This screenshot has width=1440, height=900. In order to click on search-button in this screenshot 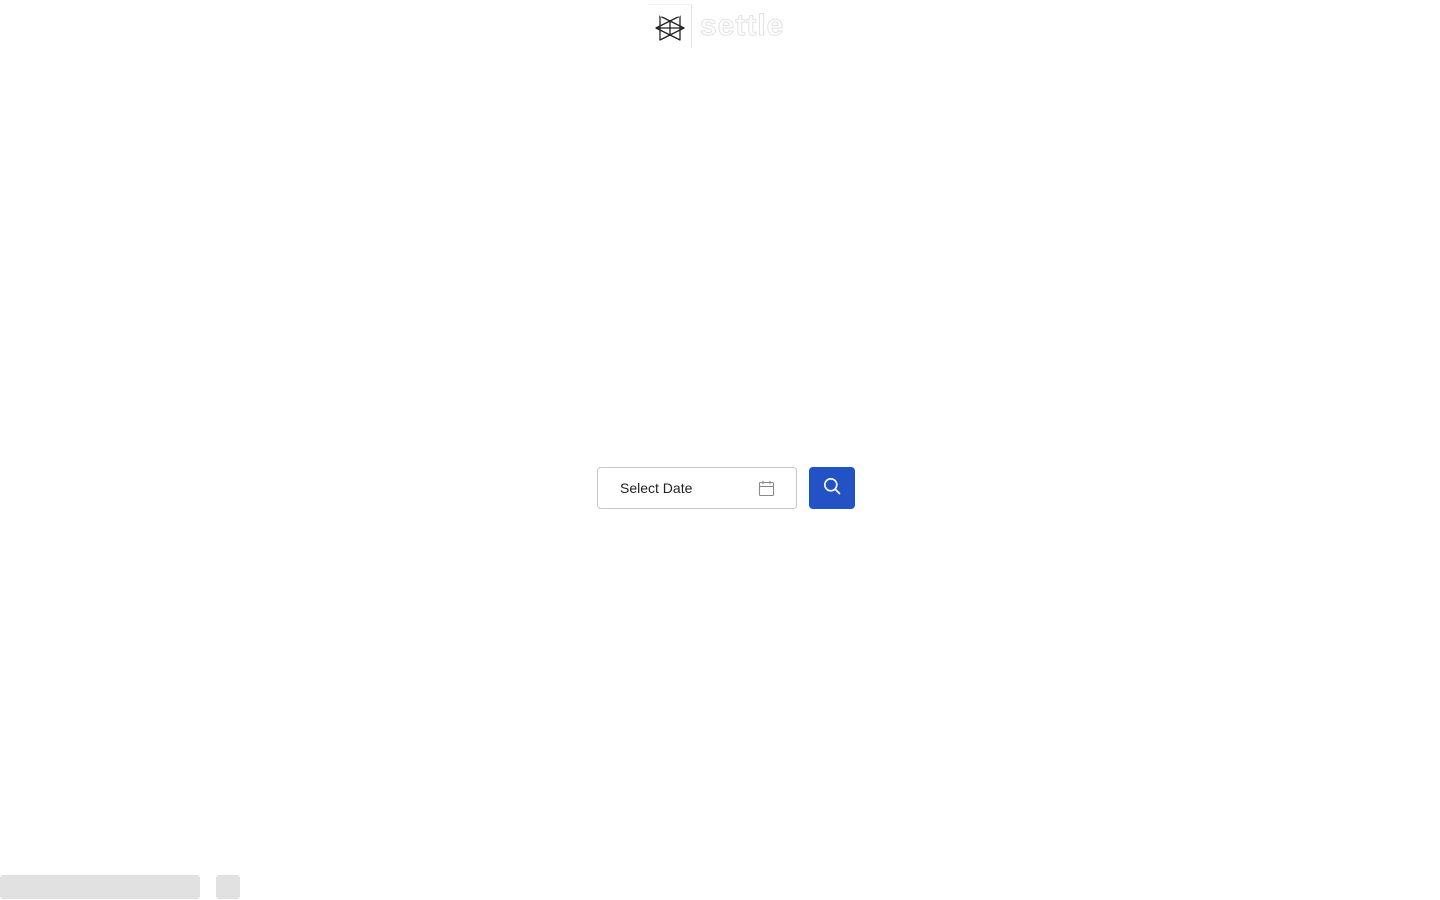, I will do `click(832, 488)`.